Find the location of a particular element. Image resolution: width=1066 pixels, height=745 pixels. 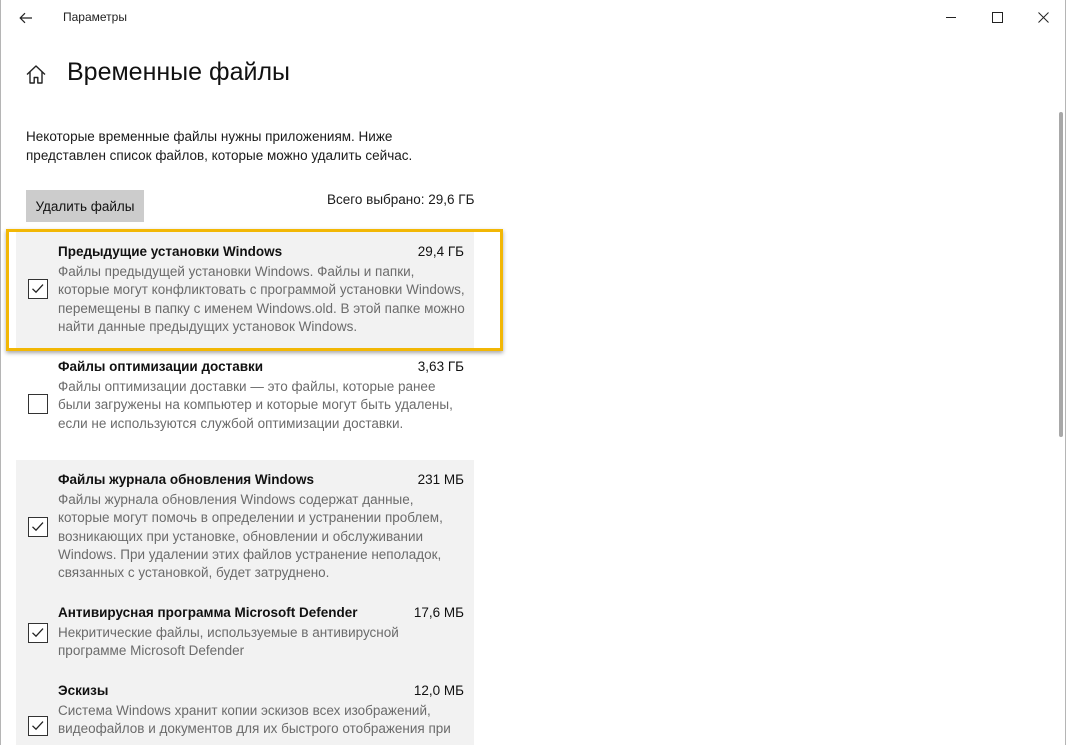

back-arrow-icon is located at coordinates (25, 18).